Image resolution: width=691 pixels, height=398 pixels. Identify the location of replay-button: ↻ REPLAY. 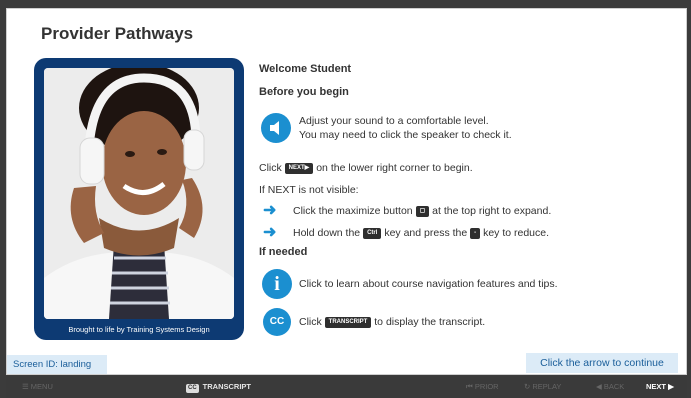
(542, 387).